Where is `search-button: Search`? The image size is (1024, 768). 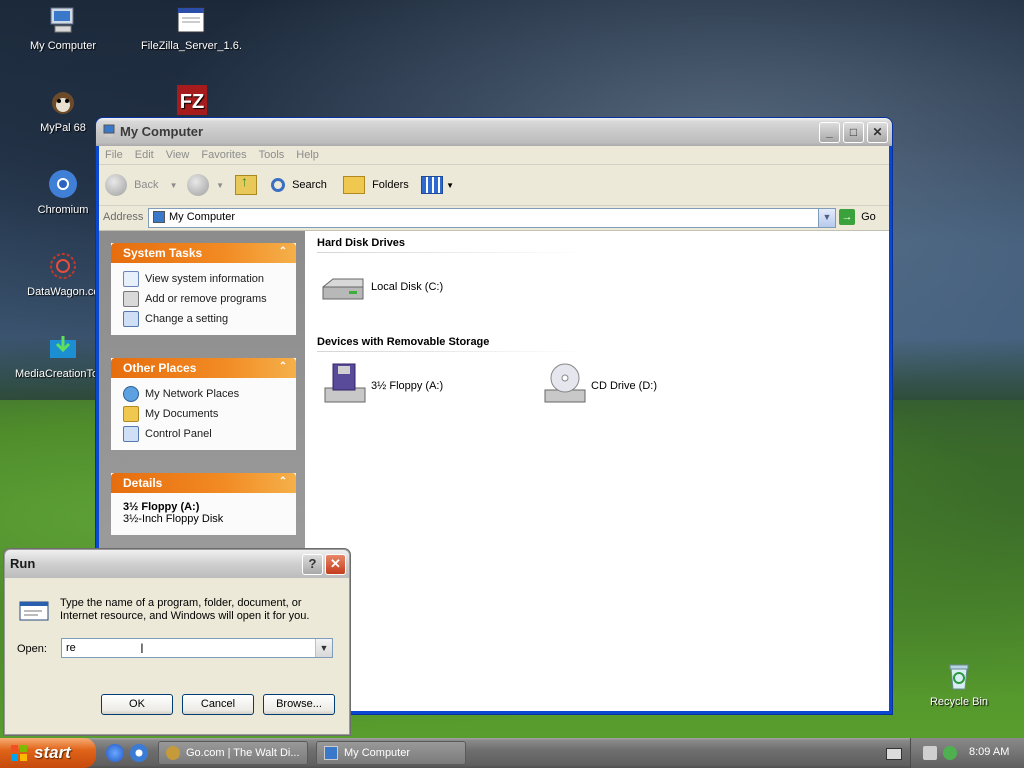
search-button: Search is located at coordinates (299, 185).